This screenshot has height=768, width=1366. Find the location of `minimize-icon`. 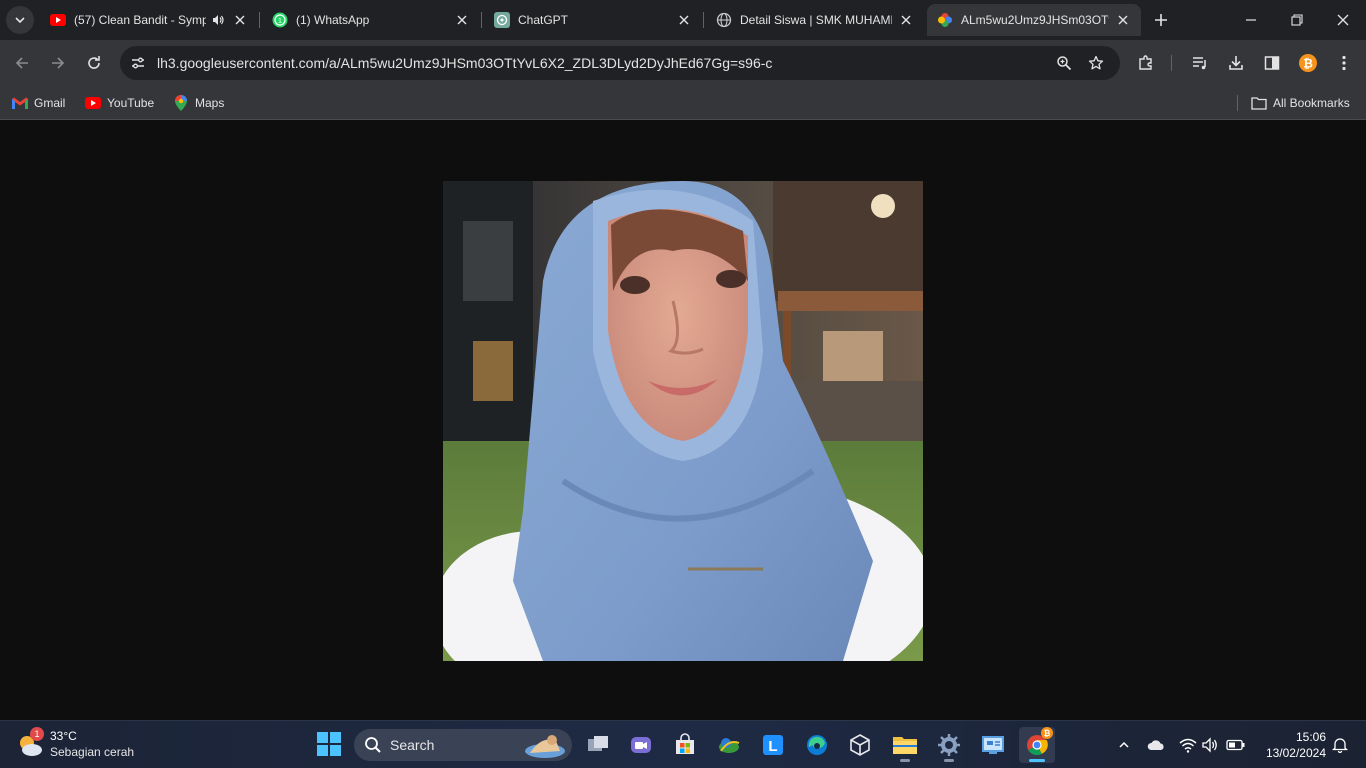

minimize-icon is located at coordinates (1251, 20).